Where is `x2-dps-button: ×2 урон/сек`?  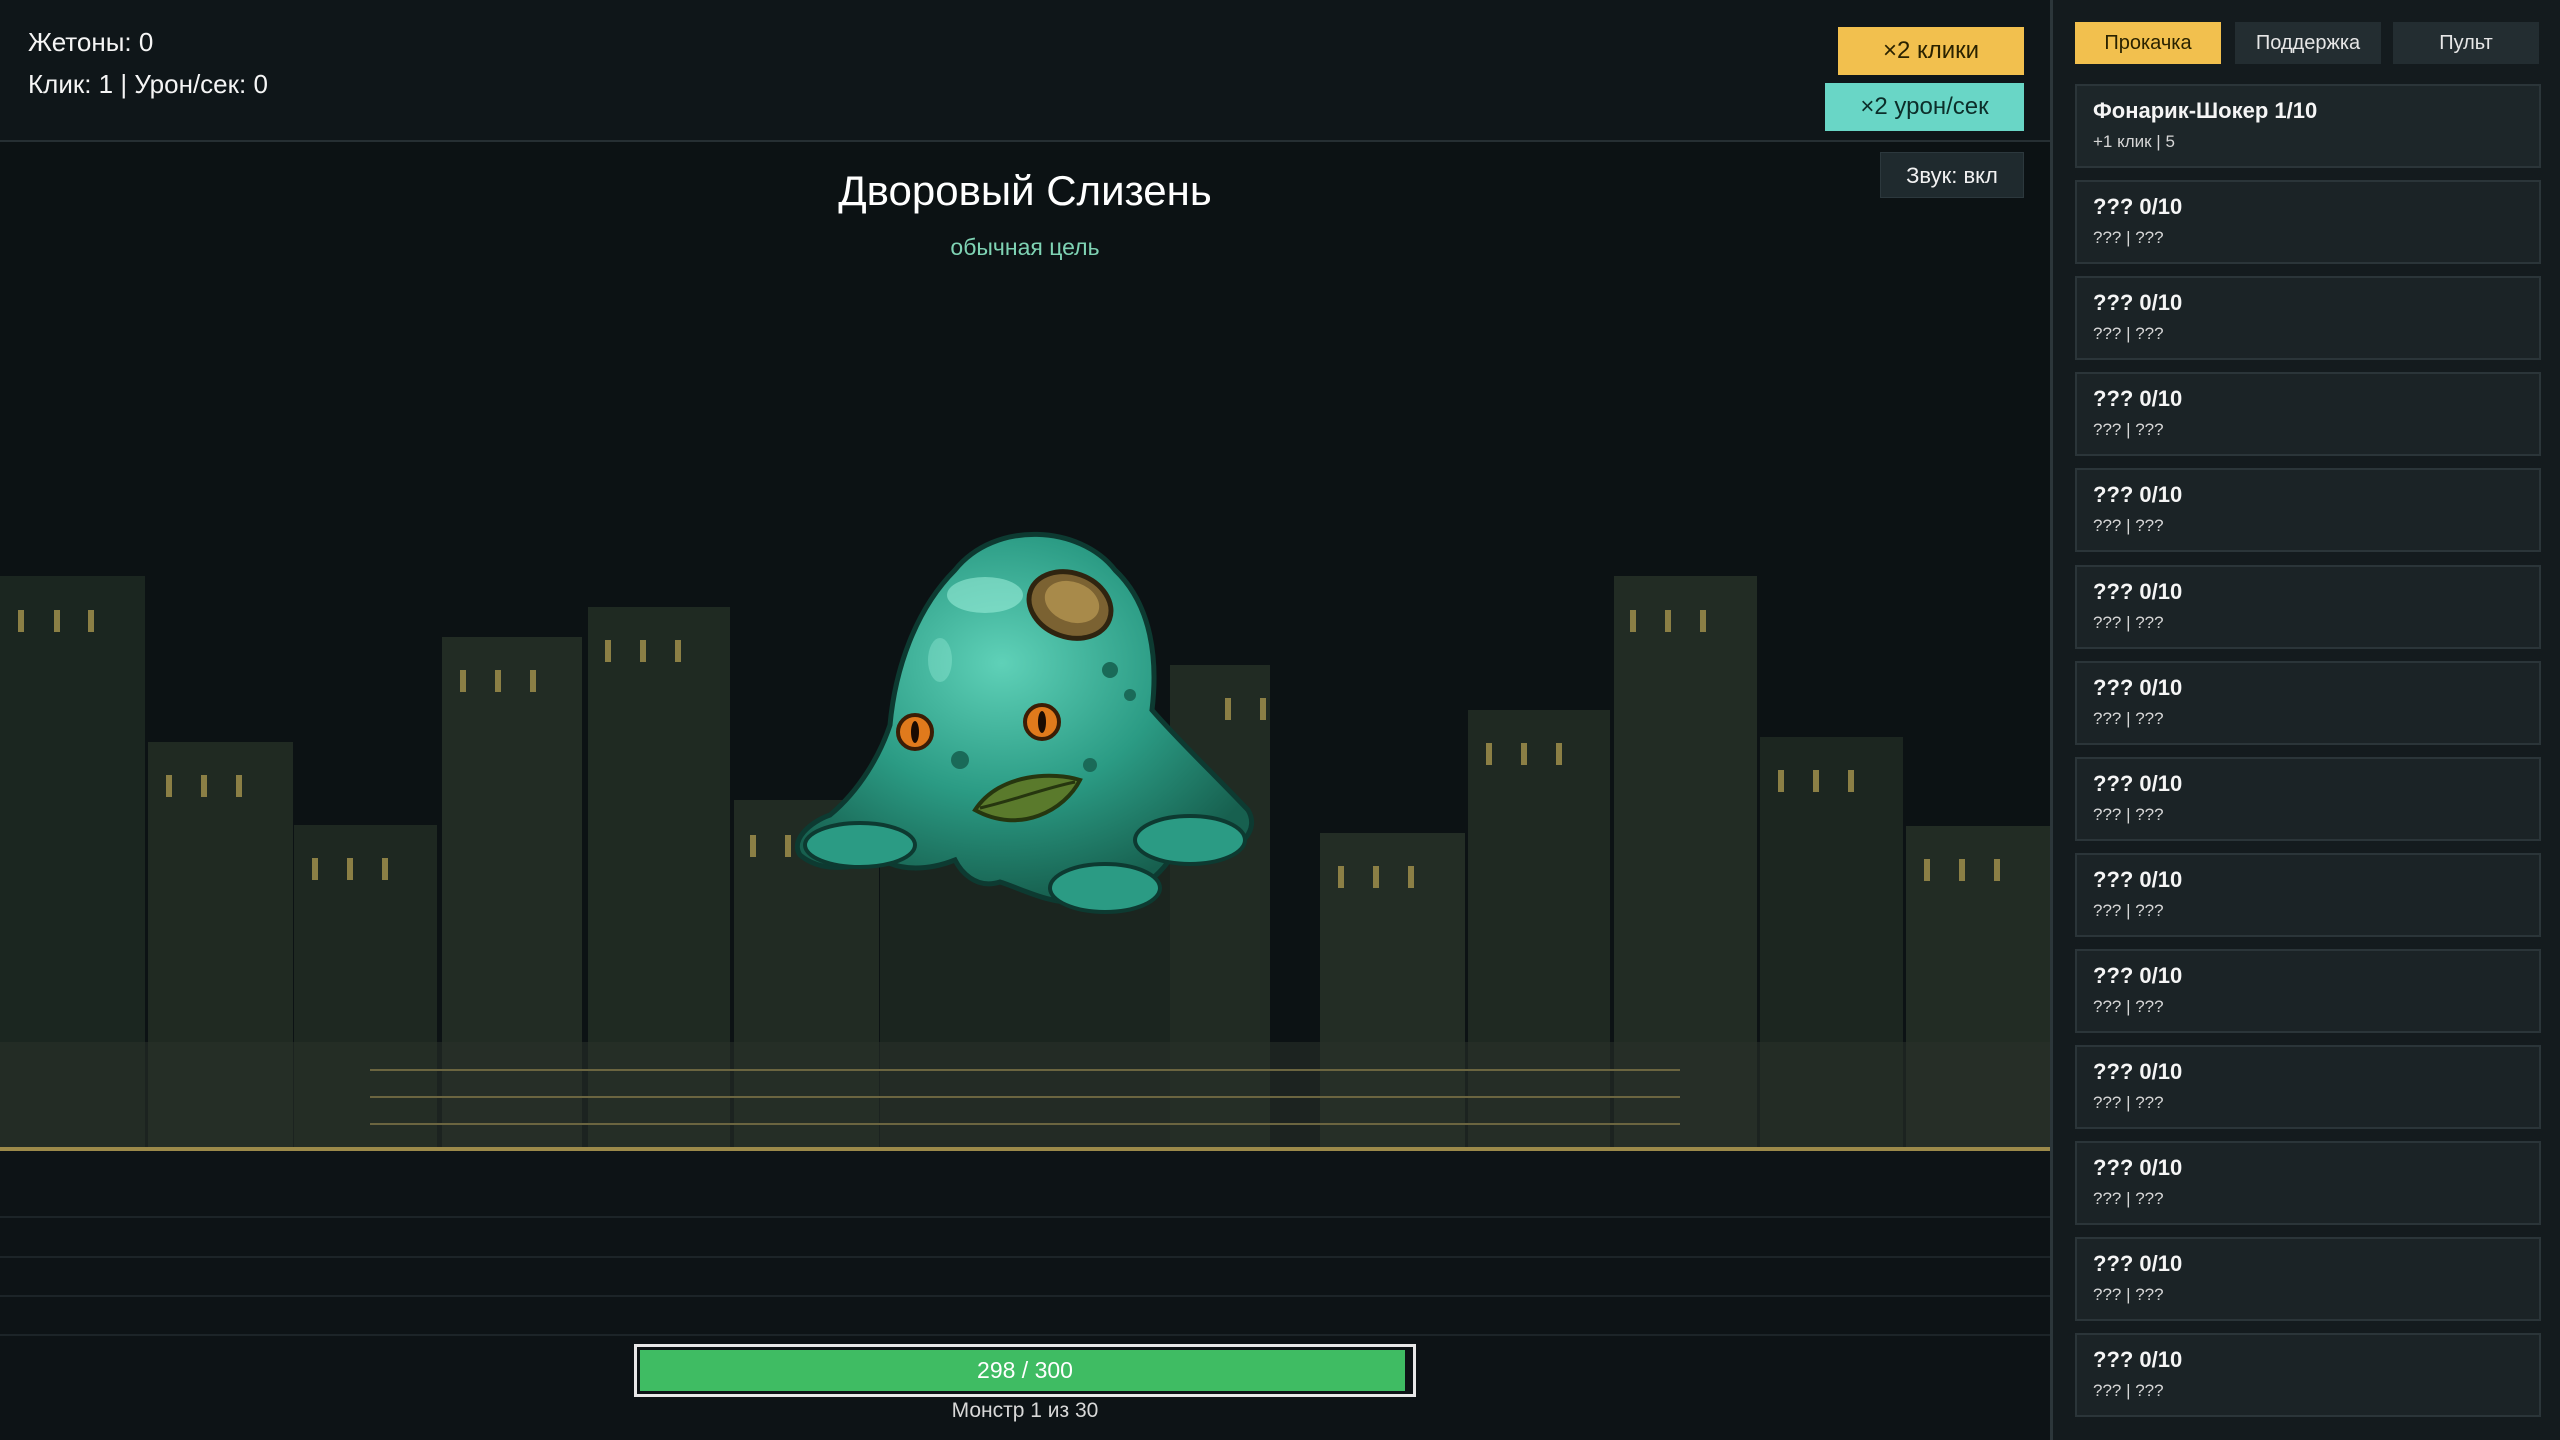
x2-dps-button: ×2 урон/сек is located at coordinates (1924, 107).